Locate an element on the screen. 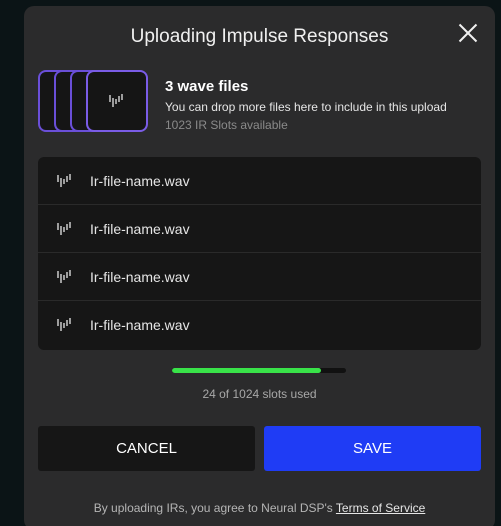 The width and height of the screenshot is (501, 526). terms-of-service-link: Terms of Service is located at coordinates (380, 508).